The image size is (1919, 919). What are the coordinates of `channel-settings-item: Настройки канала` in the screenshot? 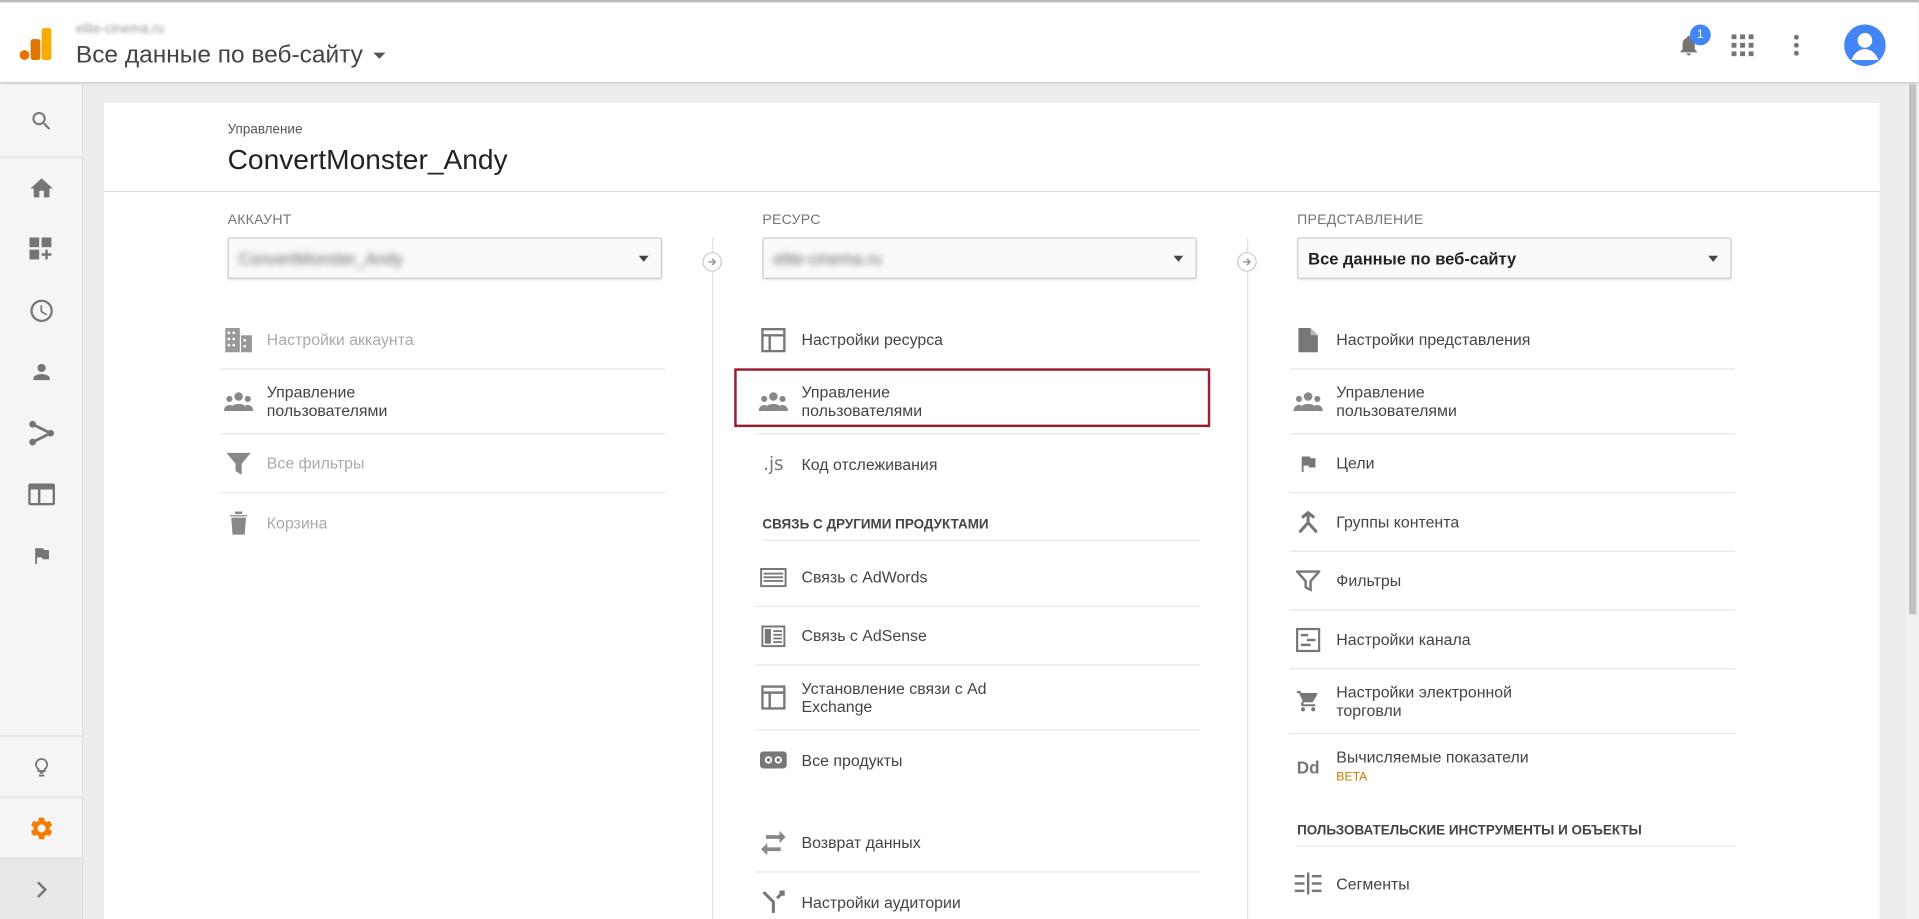 It's located at (1512, 640).